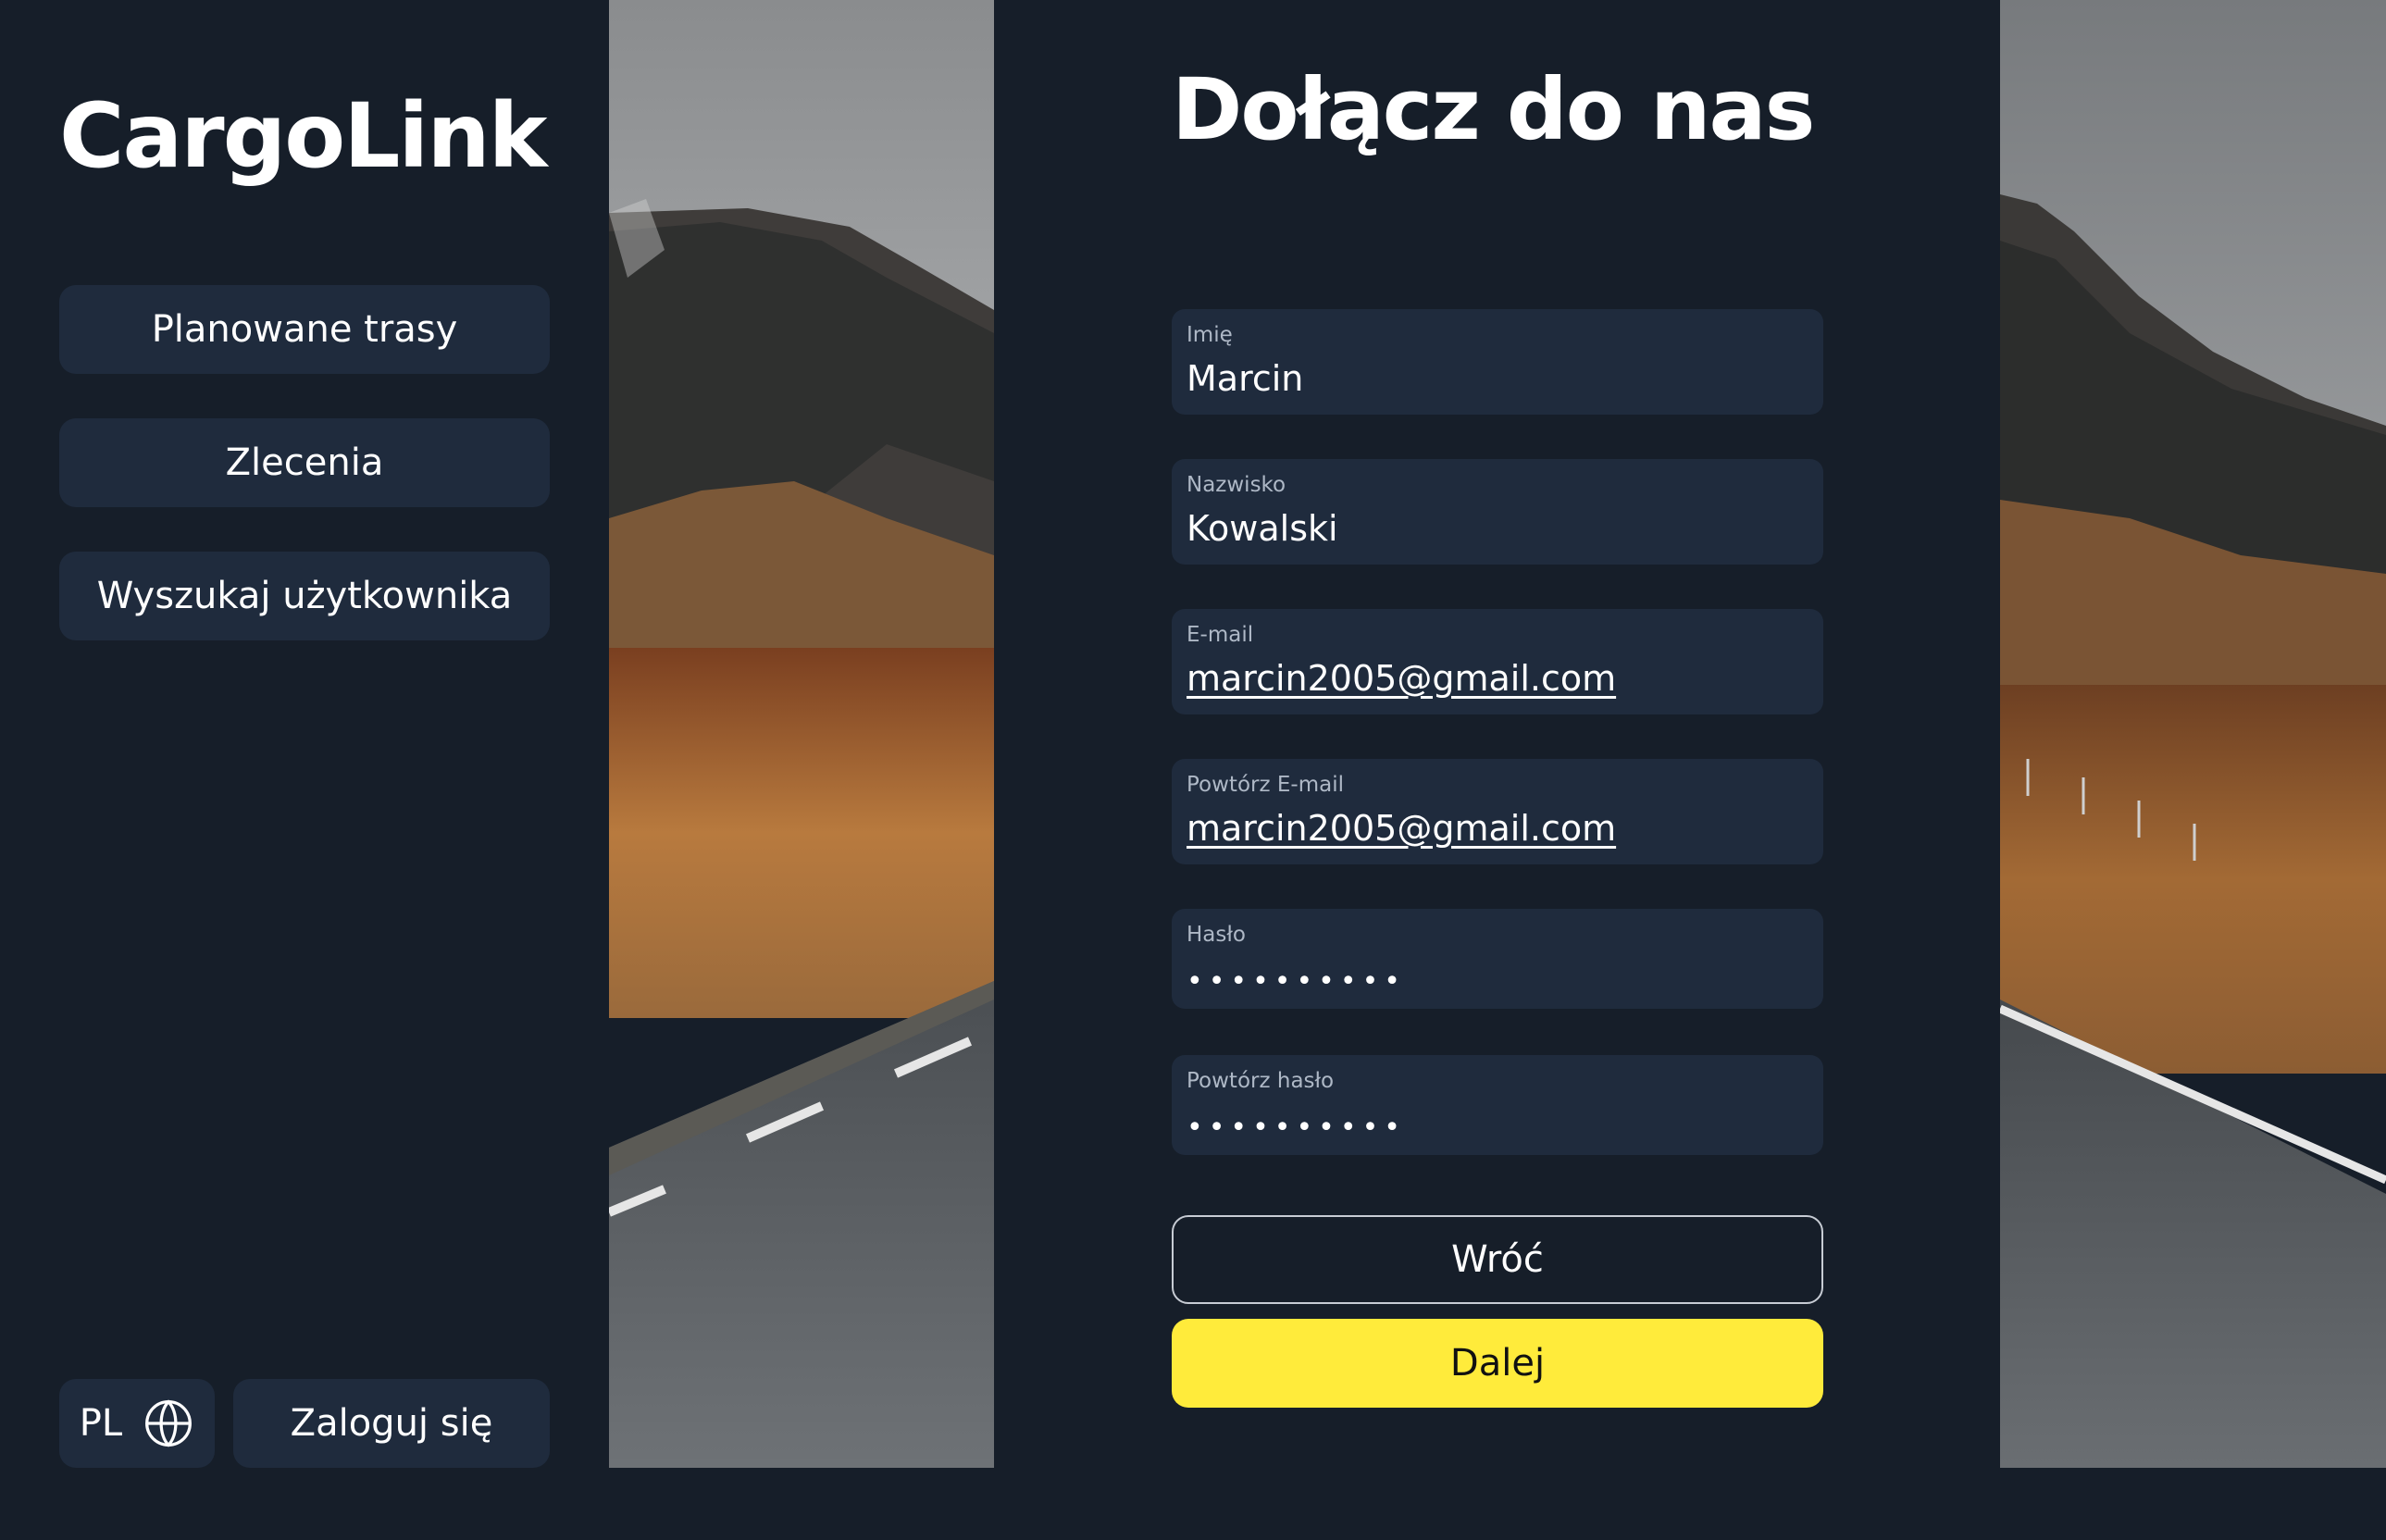 This screenshot has width=2386, height=1540. Describe the element at coordinates (1262, 528) in the screenshot. I see `field-value: Kowalski` at that location.